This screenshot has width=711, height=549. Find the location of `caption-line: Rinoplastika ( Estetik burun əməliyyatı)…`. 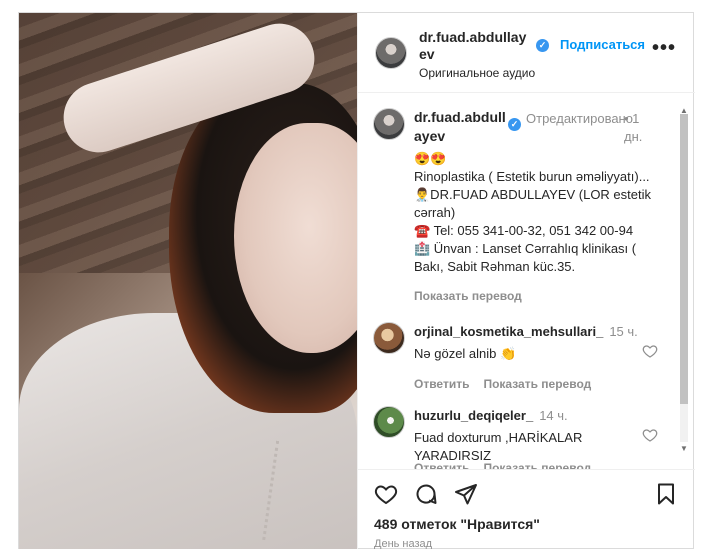

caption-line: Rinoplastika ( Estetik burun əməliyyatı)… is located at coordinates (532, 176).